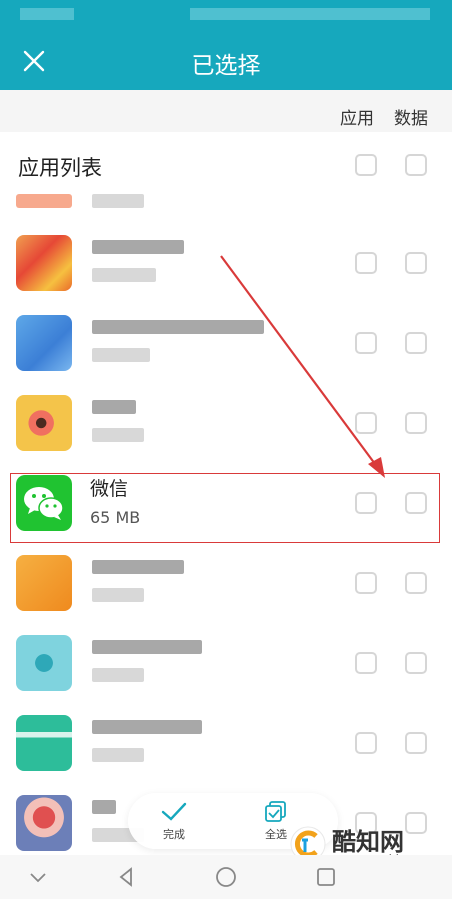 Image resolution: width=452 pixels, height=899 pixels. What do you see at coordinates (174, 811) in the screenshot?
I see `check-icon` at bounding box center [174, 811].